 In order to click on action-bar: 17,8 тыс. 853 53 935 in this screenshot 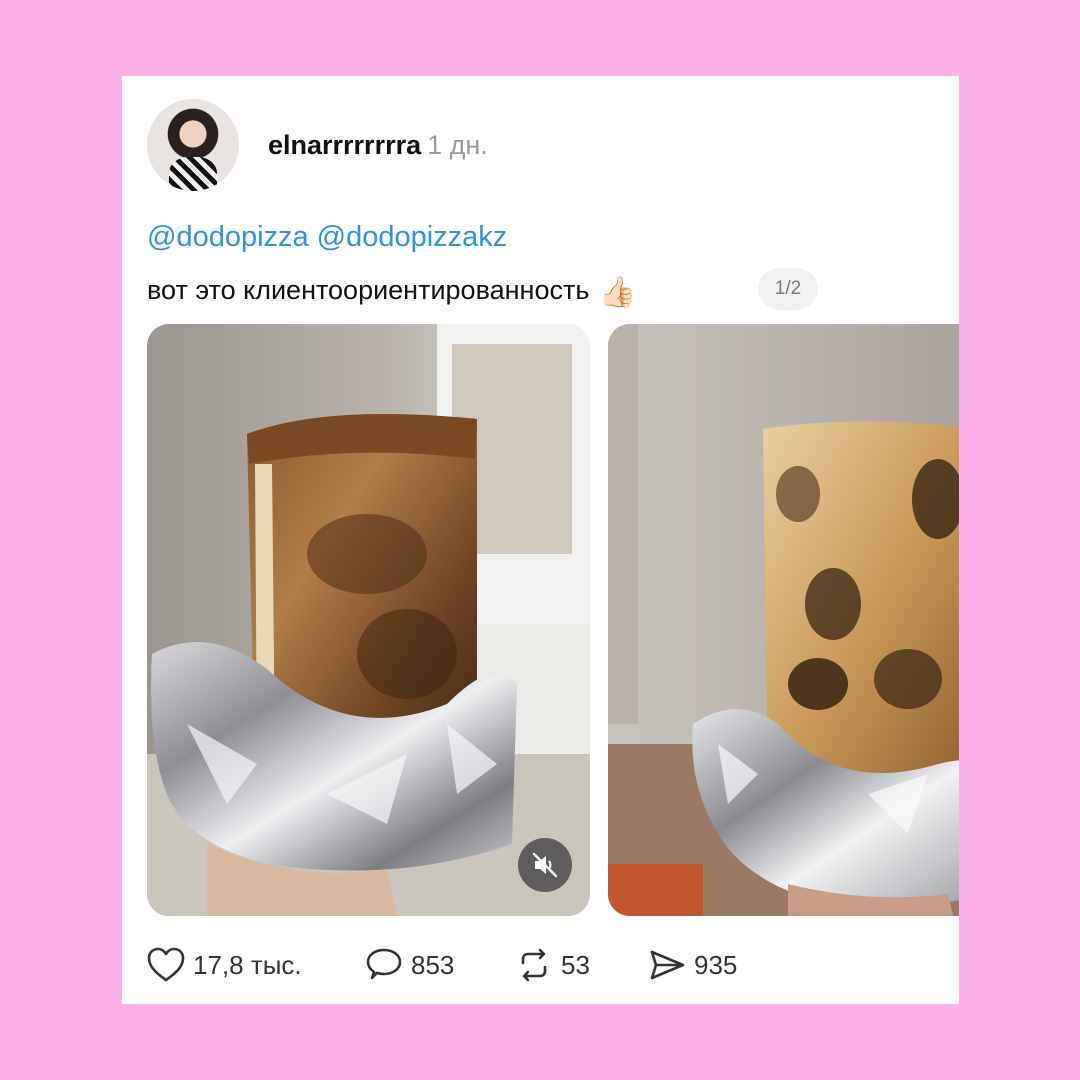, I will do `click(442, 965)`.